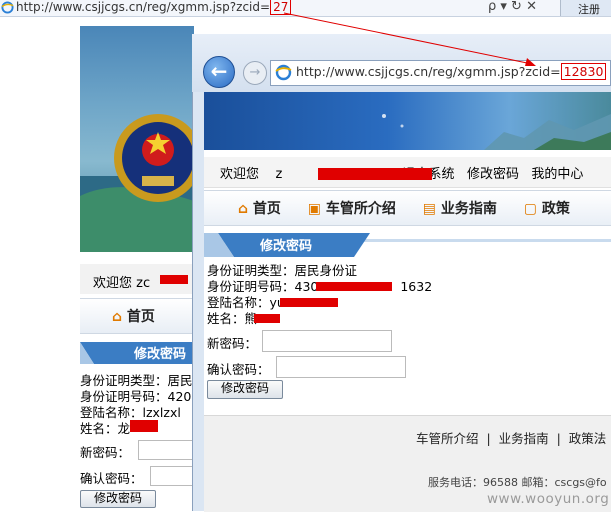 The width and height of the screenshot is (611, 512). What do you see at coordinates (460, 209) in the screenshot?
I see `nav-business-guide: ▤ 业务指南` at bounding box center [460, 209].